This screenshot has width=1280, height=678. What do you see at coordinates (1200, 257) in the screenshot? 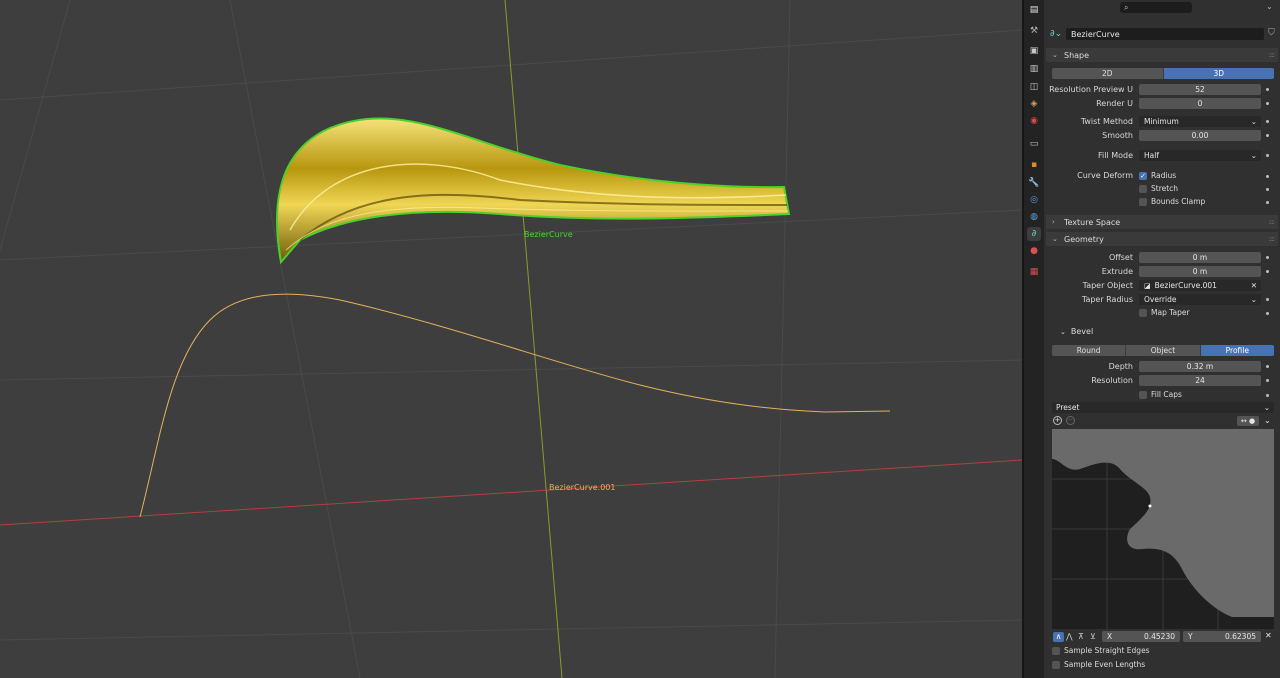
I see `offset-field: 0 m` at bounding box center [1200, 257].